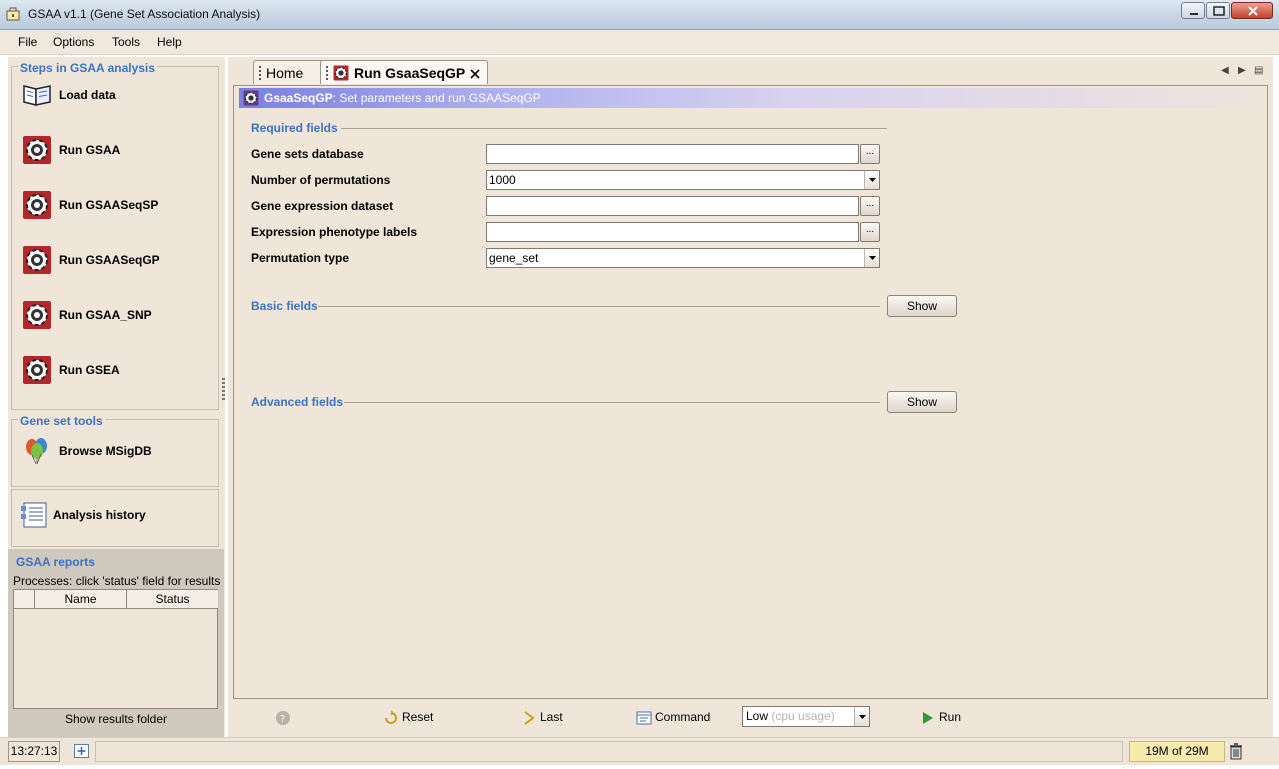 This screenshot has width=1279, height=769. What do you see at coordinates (672, 206) in the screenshot?
I see `expression-dataset-field` at bounding box center [672, 206].